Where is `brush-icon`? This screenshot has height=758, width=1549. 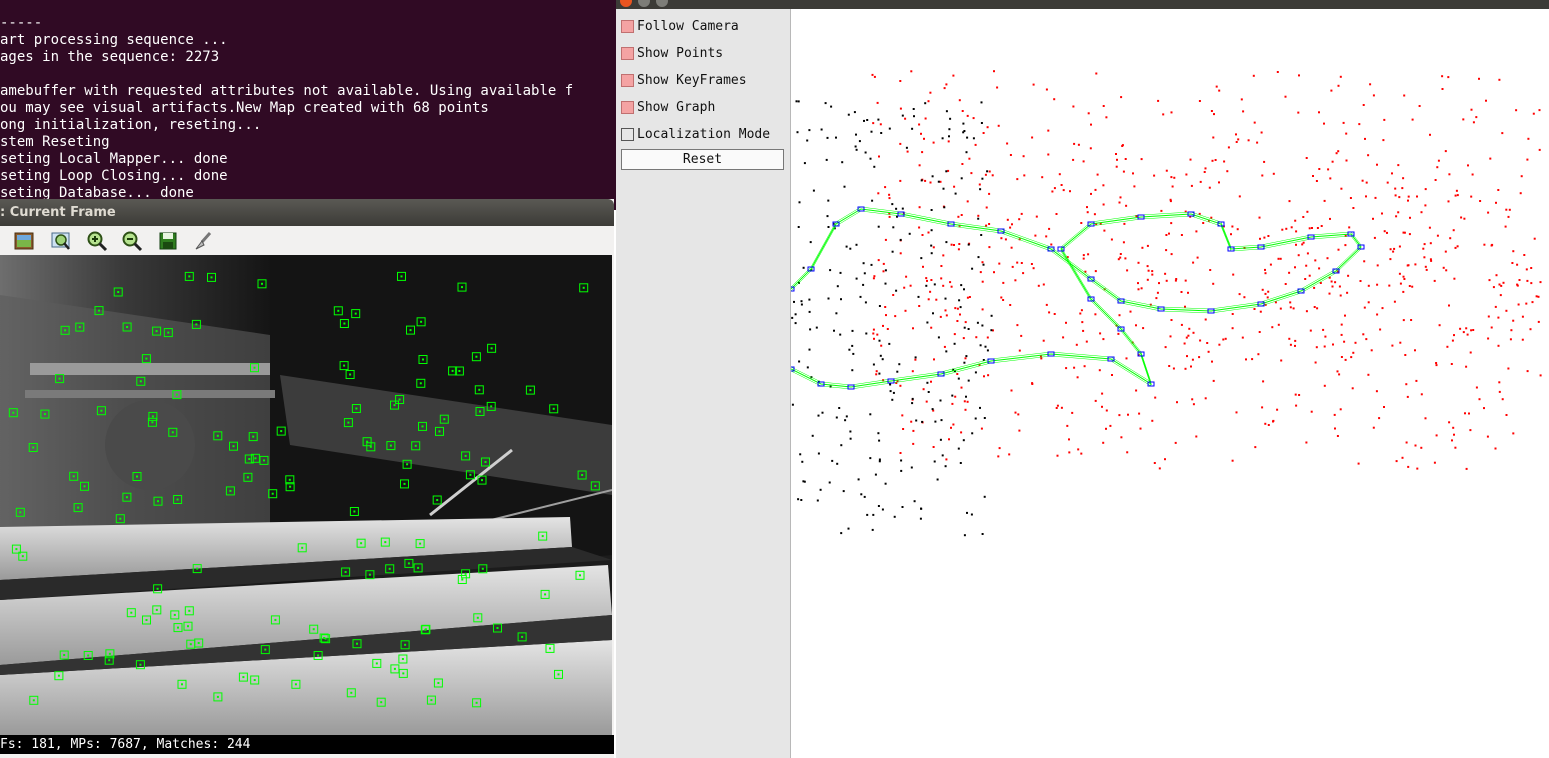
brush-icon is located at coordinates (203, 241).